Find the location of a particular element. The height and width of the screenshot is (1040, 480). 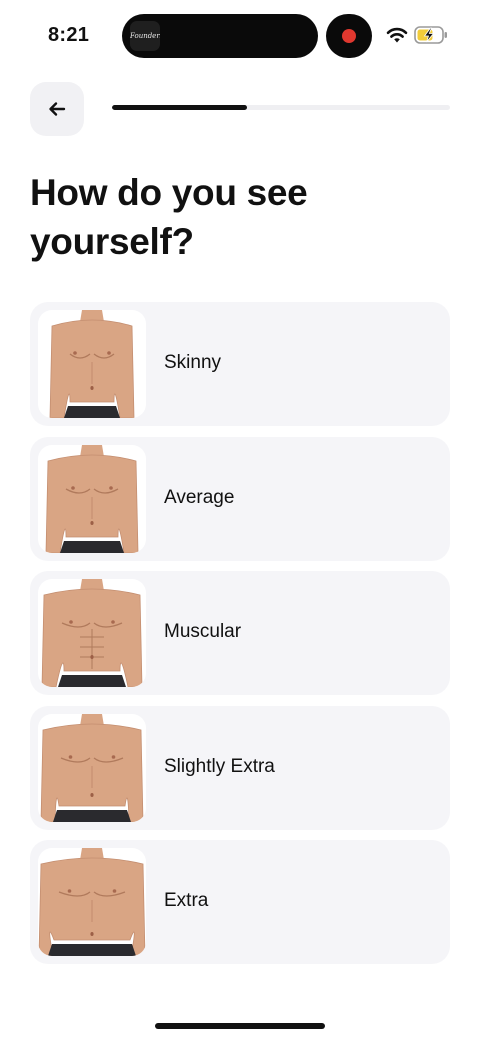

recording-dot-icon is located at coordinates (349, 36).